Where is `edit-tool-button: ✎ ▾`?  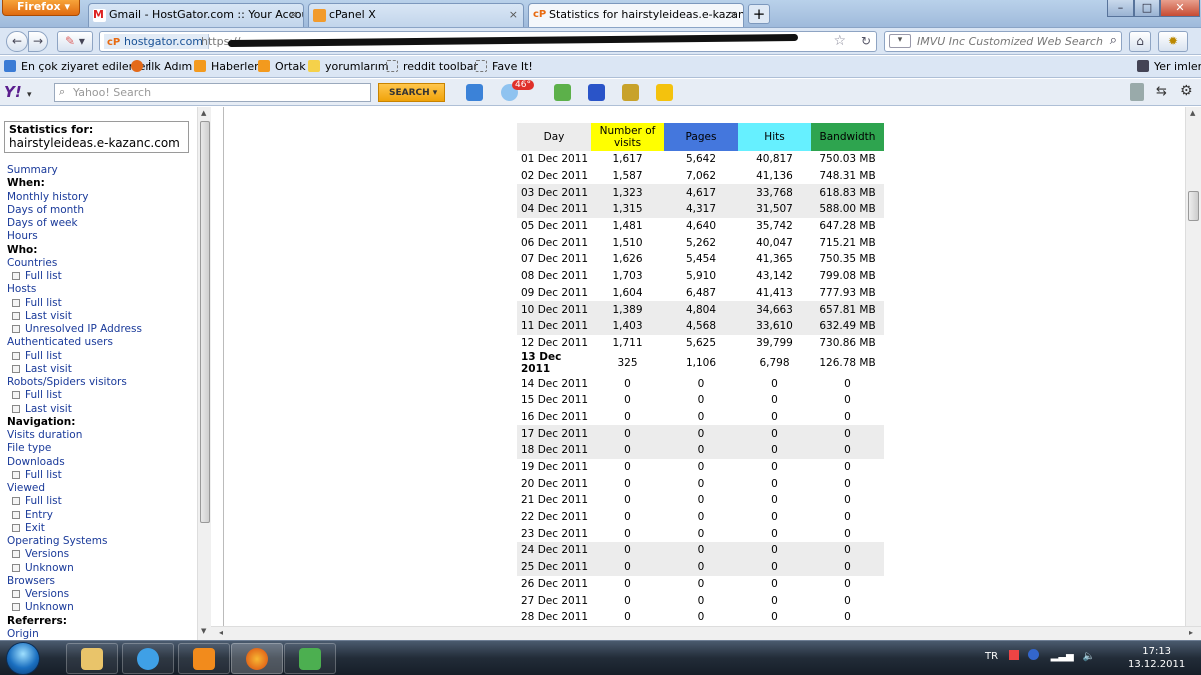
edit-tool-button: ✎ ▾ is located at coordinates (75, 41).